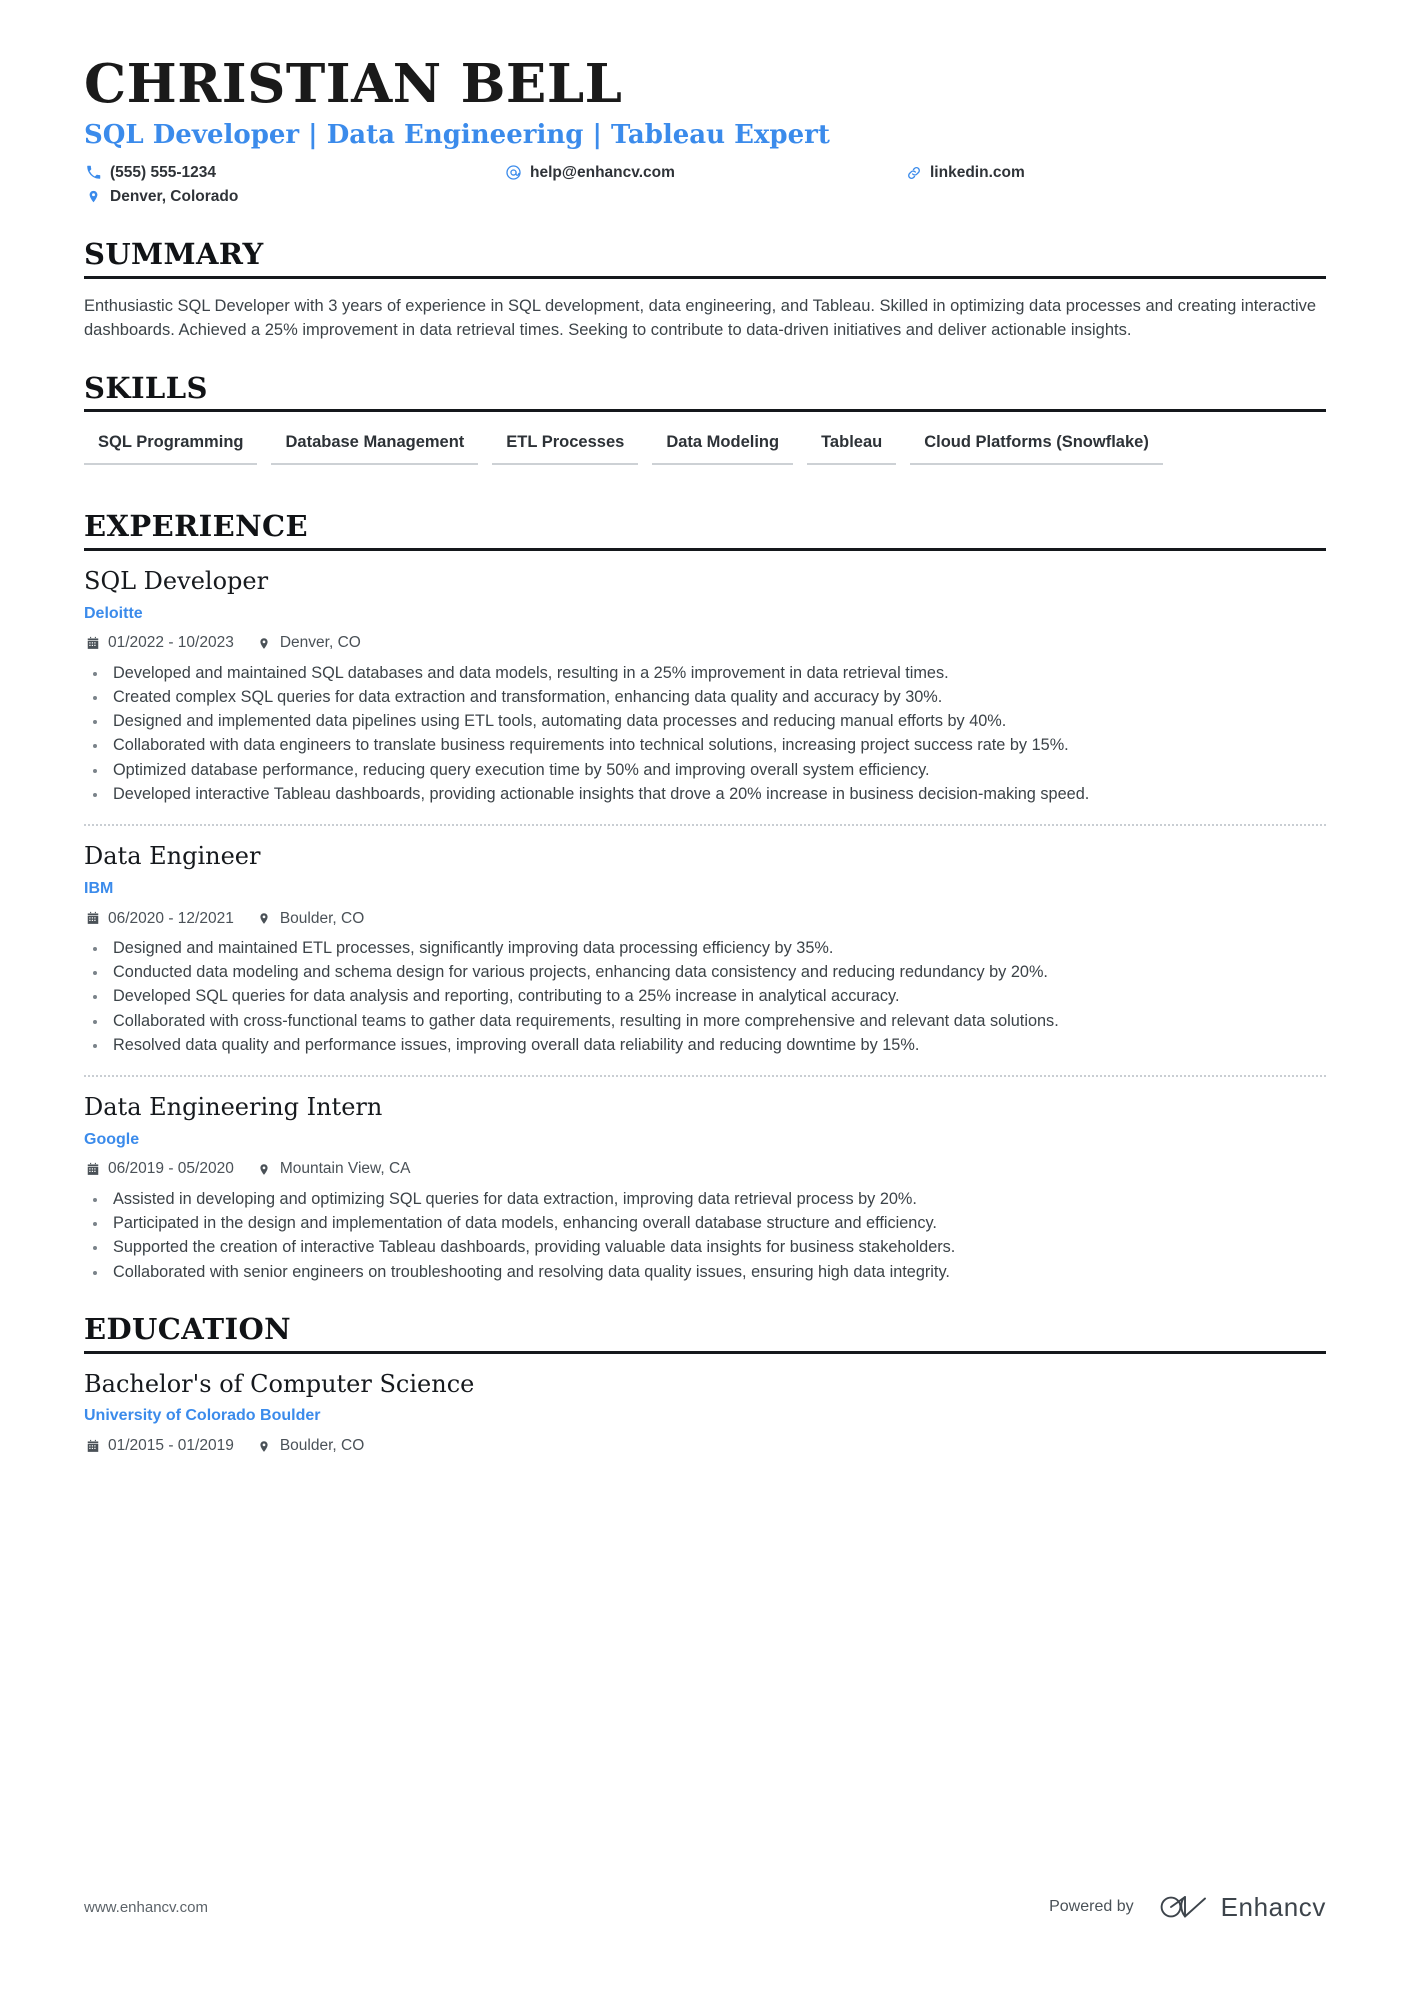 The height and width of the screenshot is (1995, 1410). I want to click on job-location: Boulder, CO, so click(310, 919).